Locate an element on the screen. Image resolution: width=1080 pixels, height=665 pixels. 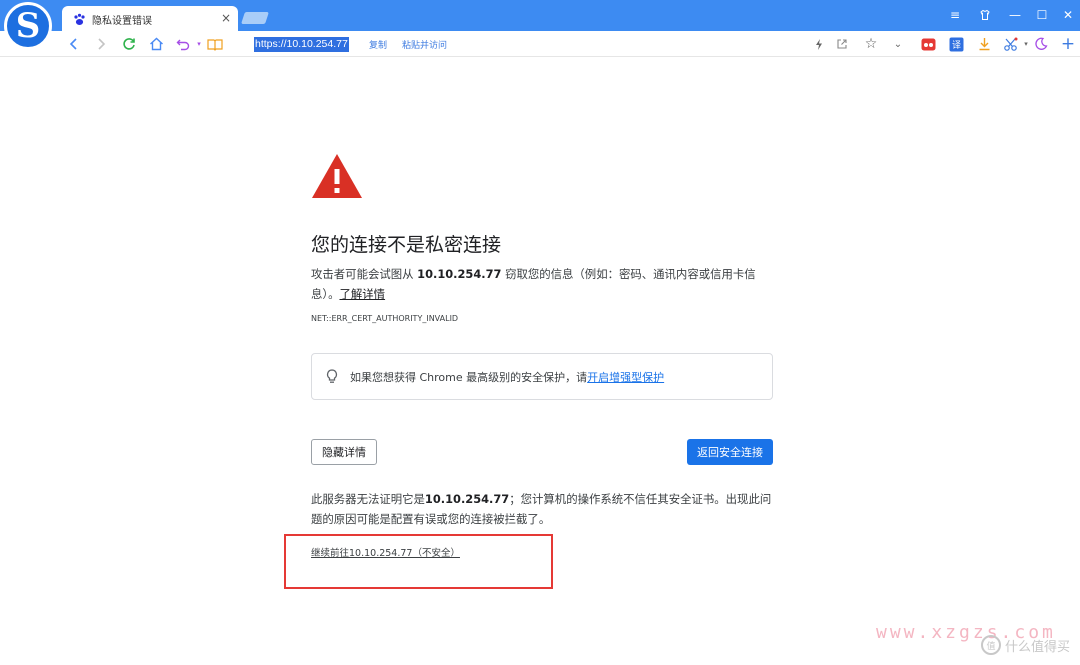
browser-tab: 隐私设置错误 × is located at coordinates (150, 19).